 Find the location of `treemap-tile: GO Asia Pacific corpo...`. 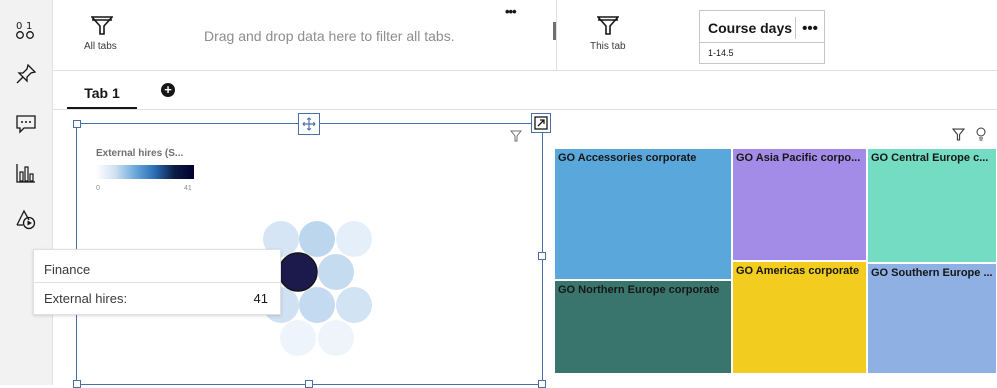

treemap-tile: GO Asia Pacific corpo... is located at coordinates (799, 204).